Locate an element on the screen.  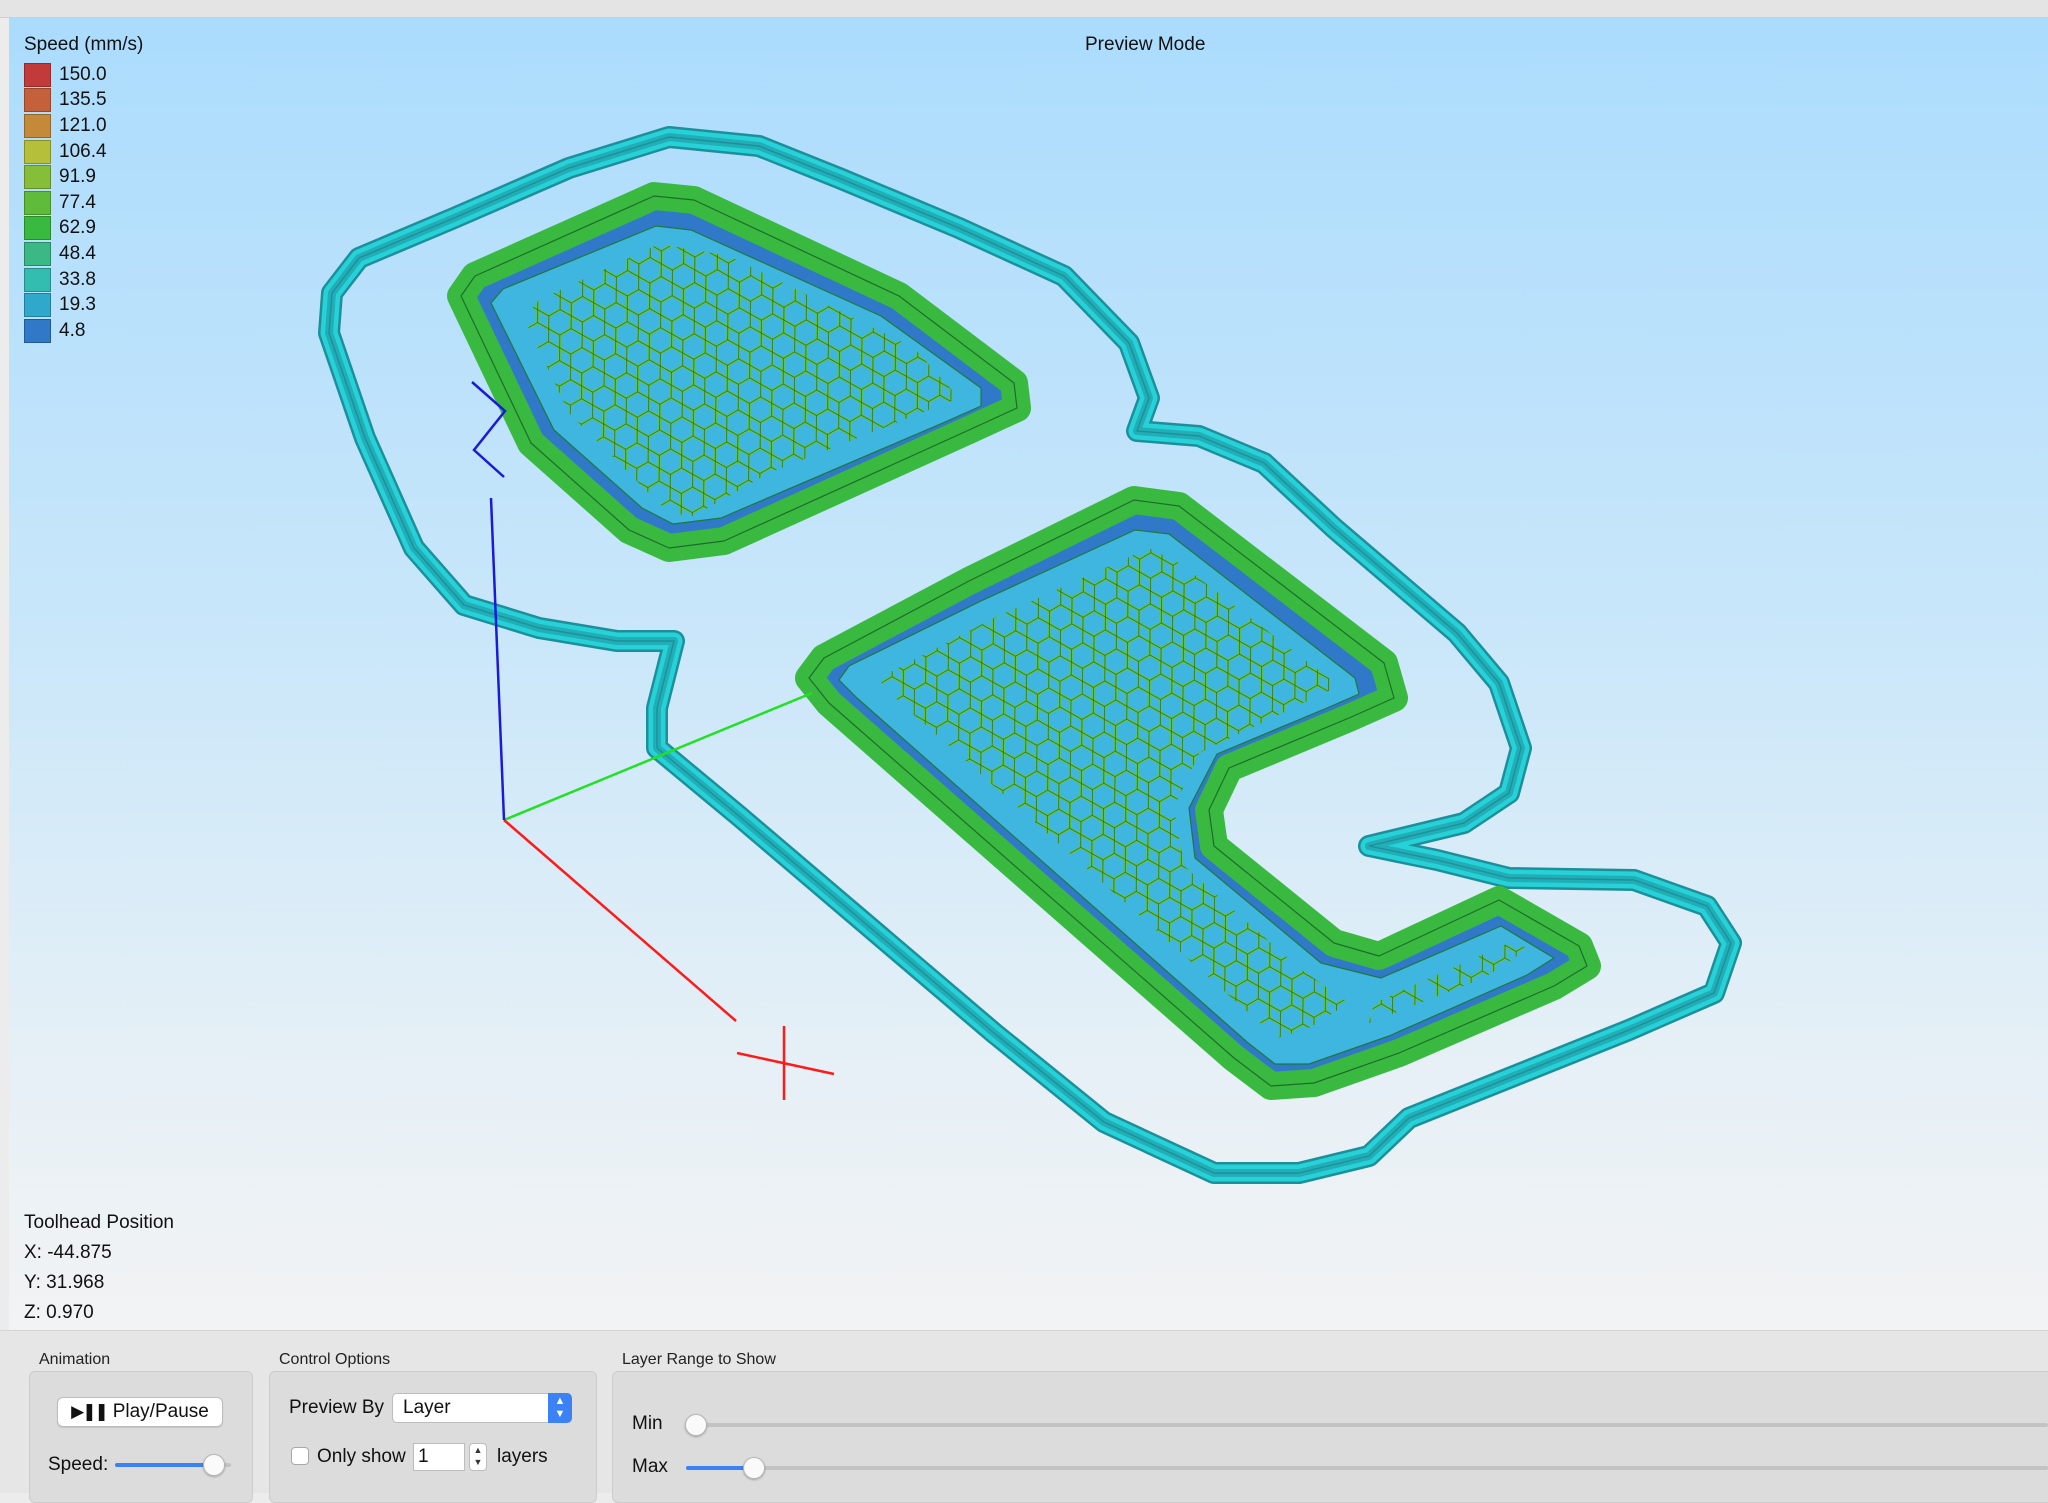
speed-slider-knob is located at coordinates (213, 1465).